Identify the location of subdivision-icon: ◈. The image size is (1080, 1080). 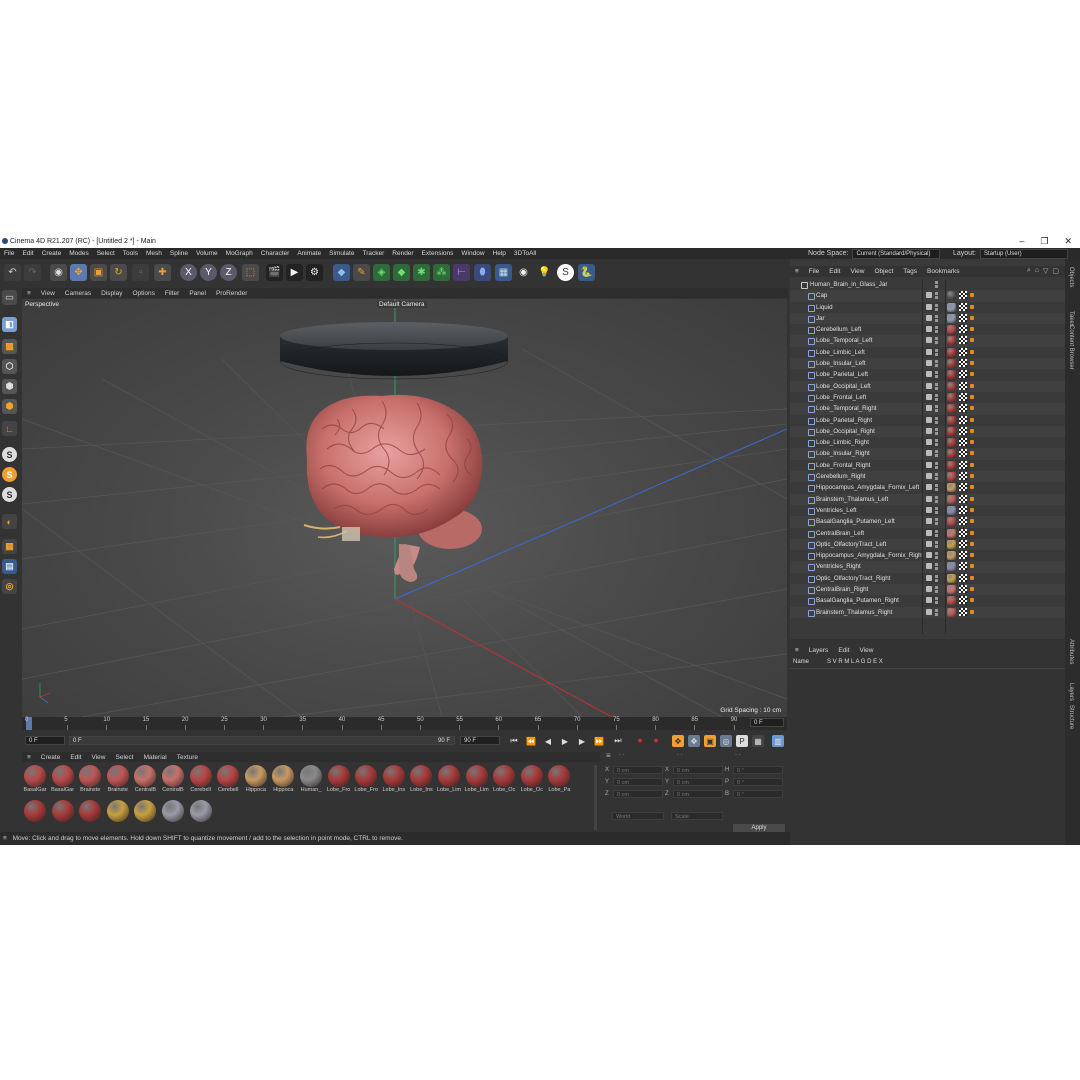
(381, 272).